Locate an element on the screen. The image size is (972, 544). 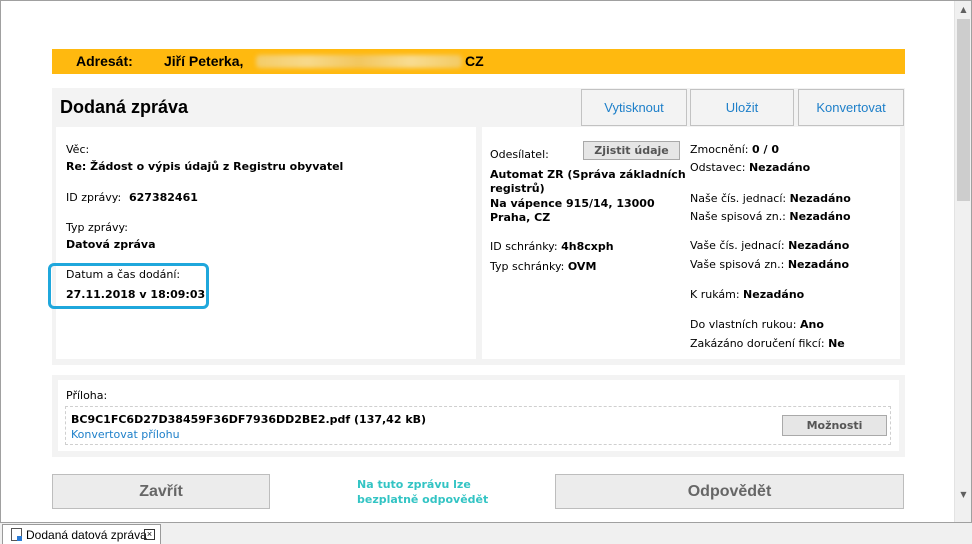
attachment-label: Příloha: is located at coordinates (87, 395).